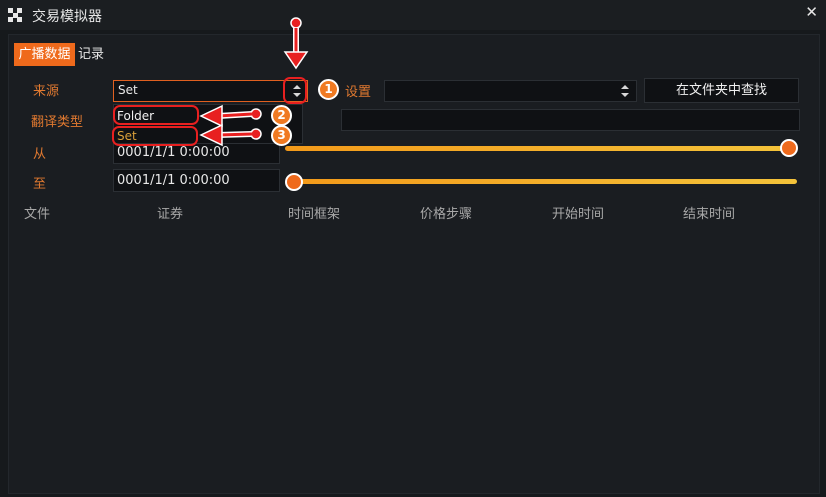 Image resolution: width=826 pixels, height=497 pixels. What do you see at coordinates (570, 120) in the screenshot?
I see `path-field` at bounding box center [570, 120].